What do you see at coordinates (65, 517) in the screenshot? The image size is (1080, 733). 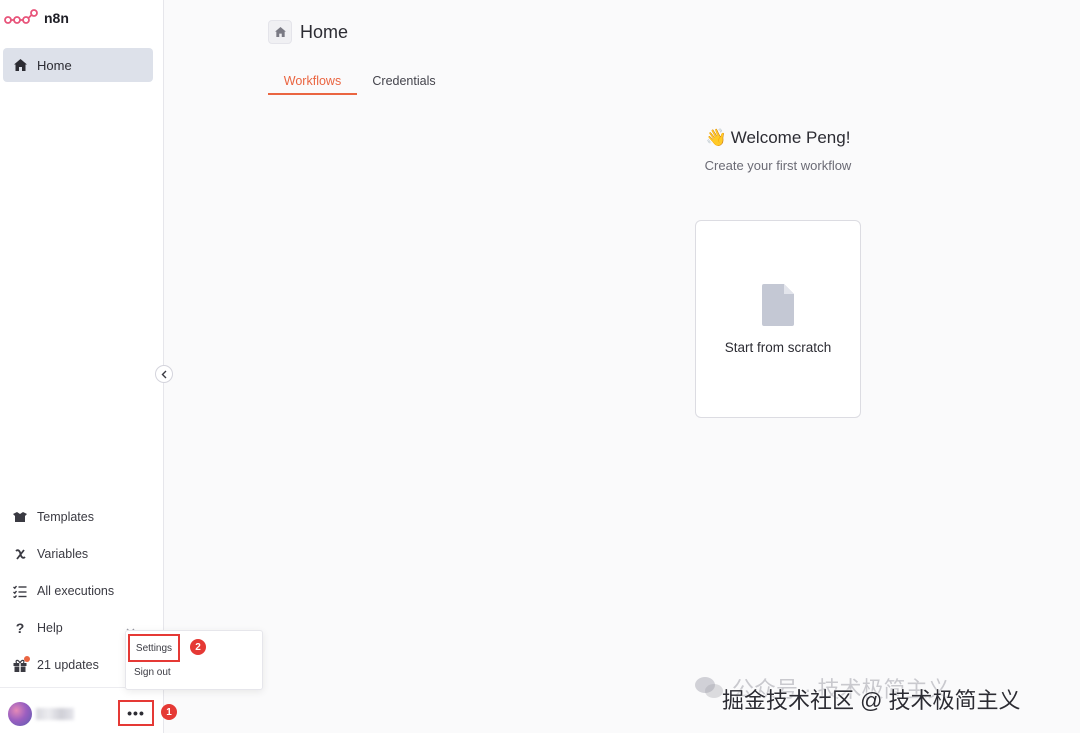 I see `sidebar-item-label: Templates` at bounding box center [65, 517].